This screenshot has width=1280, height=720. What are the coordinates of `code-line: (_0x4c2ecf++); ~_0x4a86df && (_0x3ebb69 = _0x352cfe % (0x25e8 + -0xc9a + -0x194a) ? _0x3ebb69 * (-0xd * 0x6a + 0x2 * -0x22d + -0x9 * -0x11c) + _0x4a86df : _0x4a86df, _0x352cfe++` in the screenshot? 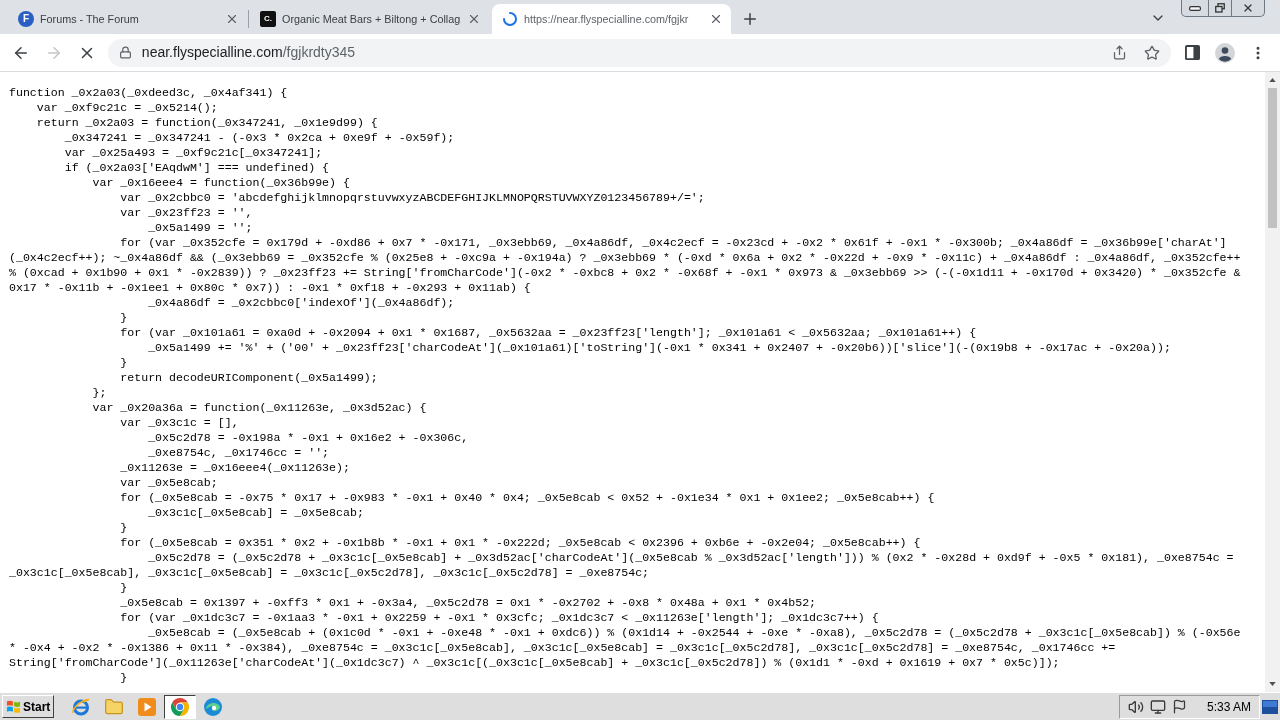 It's located at (625, 257).